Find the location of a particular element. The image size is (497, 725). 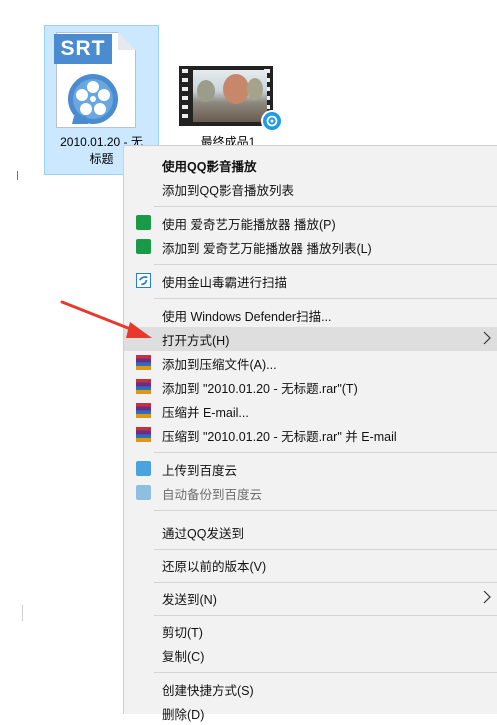

menu-item-label: 添加到 爱奇艺万能播放器 播放列表(L) is located at coordinates (267, 248).